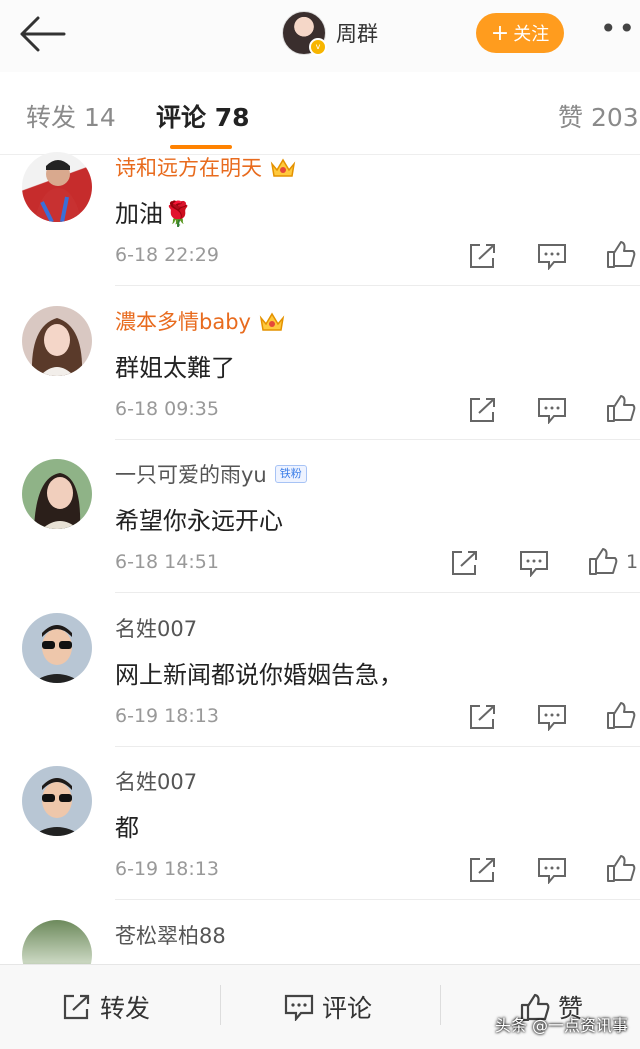 This screenshot has width=640, height=1049. Describe the element at coordinates (318, 47) in the screenshot. I see `verified-badge-icon: v` at that location.